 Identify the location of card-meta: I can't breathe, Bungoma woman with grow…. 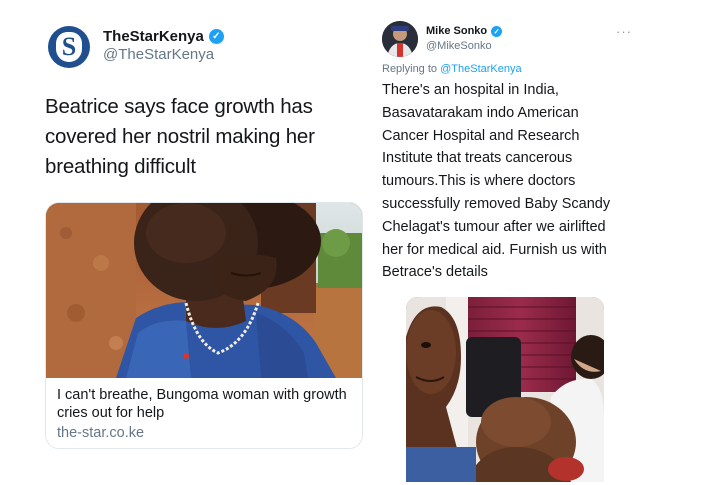
(207, 414).